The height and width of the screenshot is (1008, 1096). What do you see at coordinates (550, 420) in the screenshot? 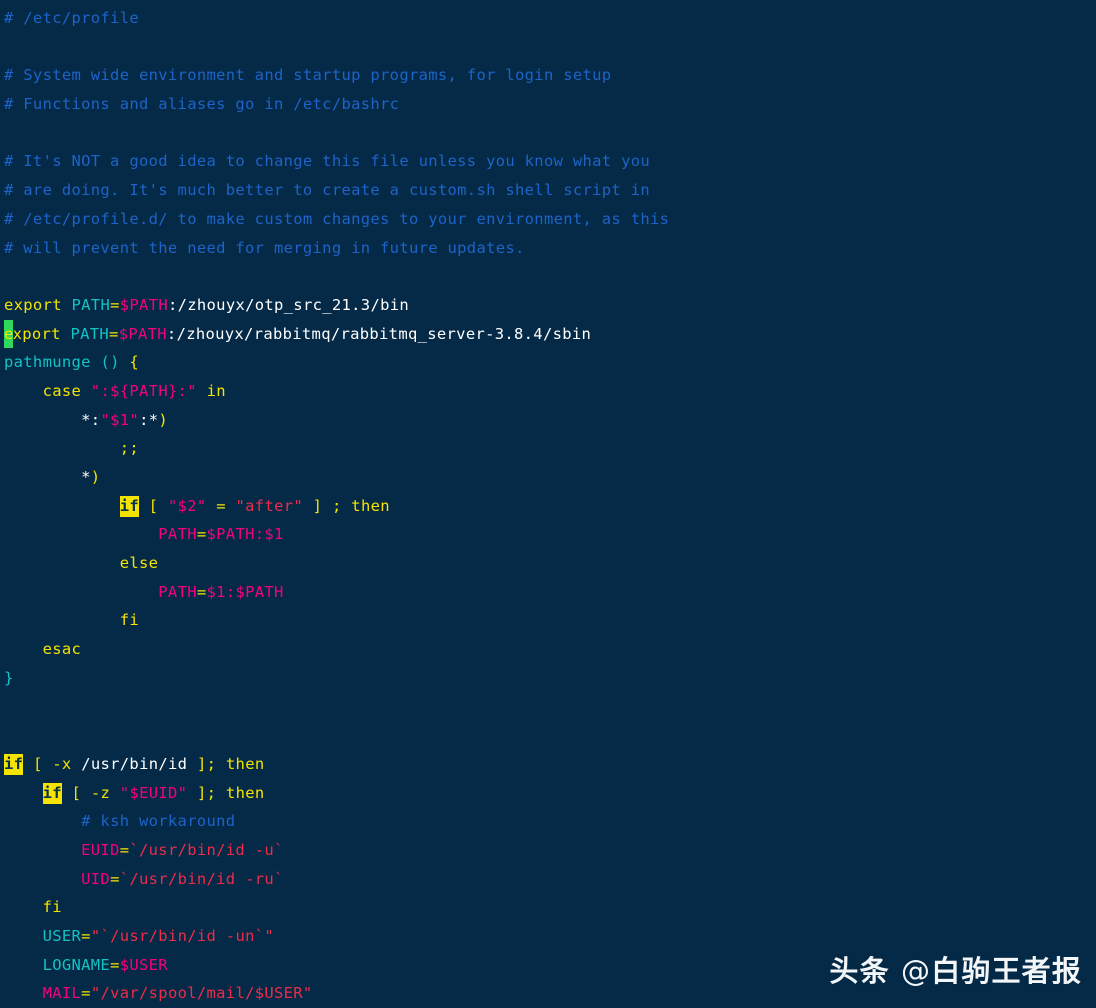
I see `code-line: *:"$1":*)` at bounding box center [550, 420].